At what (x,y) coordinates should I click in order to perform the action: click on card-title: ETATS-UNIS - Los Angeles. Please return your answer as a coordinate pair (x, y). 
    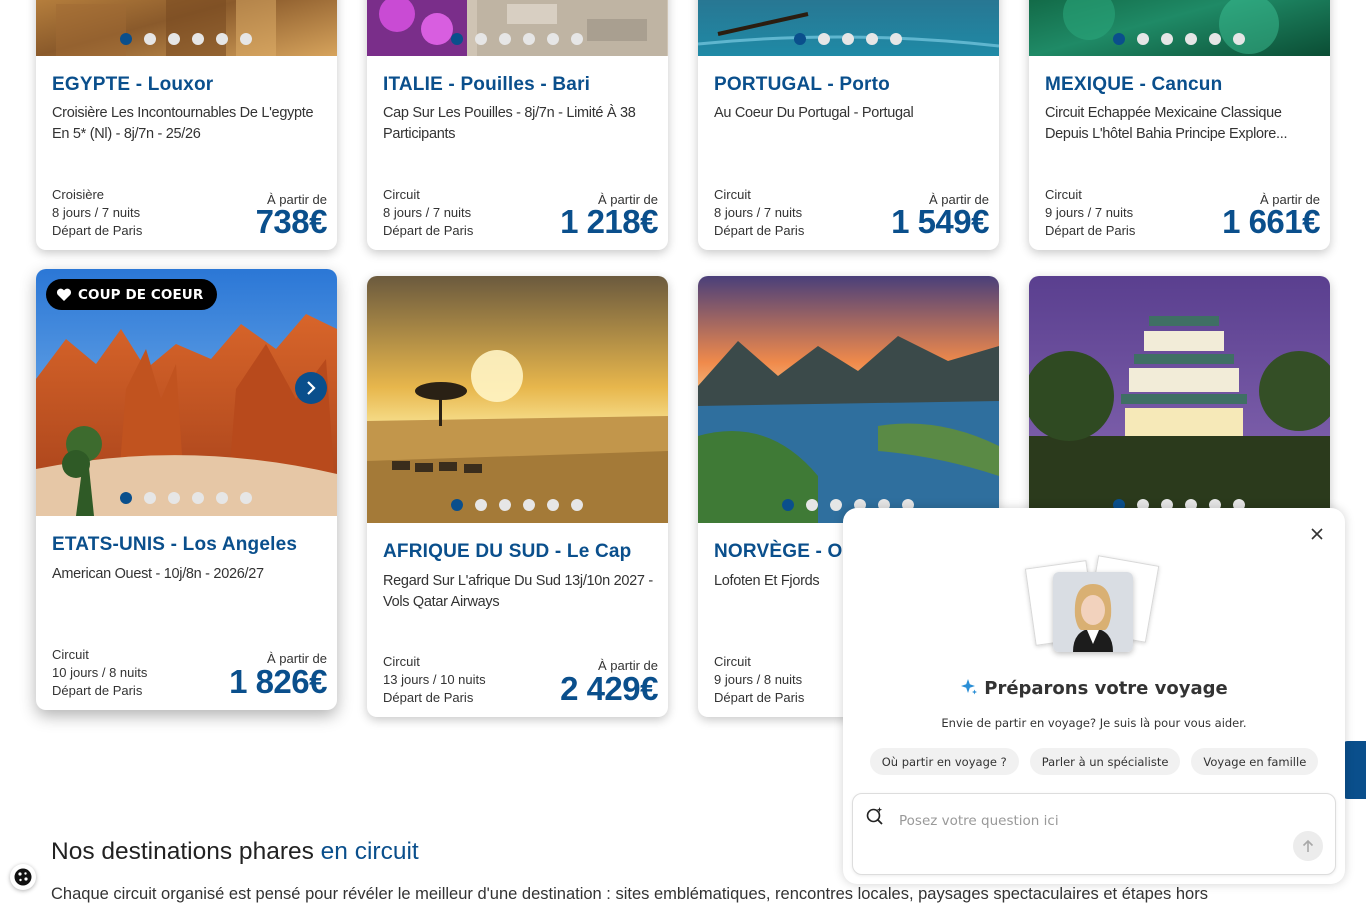
    Looking at the image, I should click on (174, 545).